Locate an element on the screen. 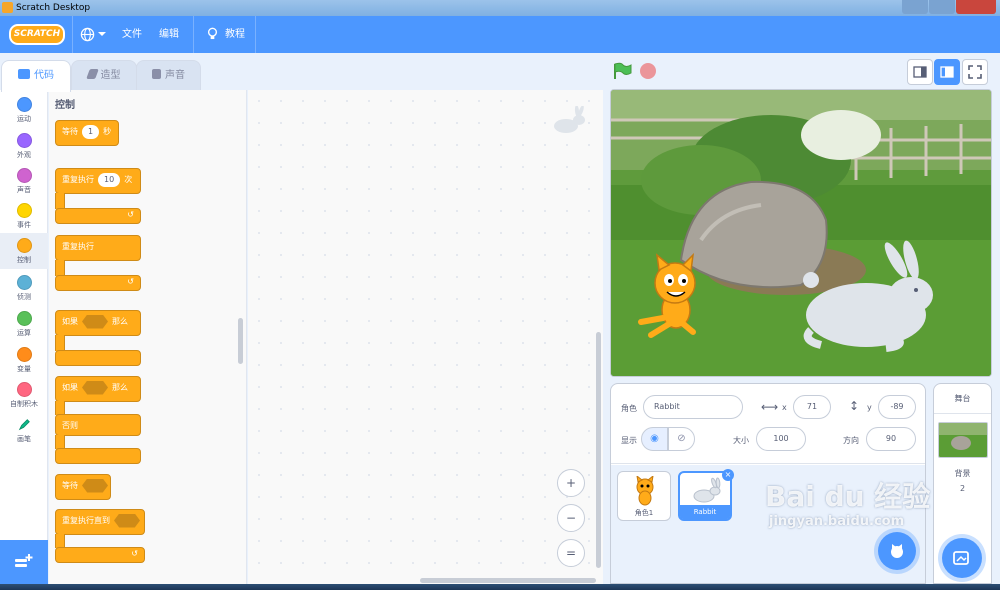  y-position-input: -89 is located at coordinates (897, 407).